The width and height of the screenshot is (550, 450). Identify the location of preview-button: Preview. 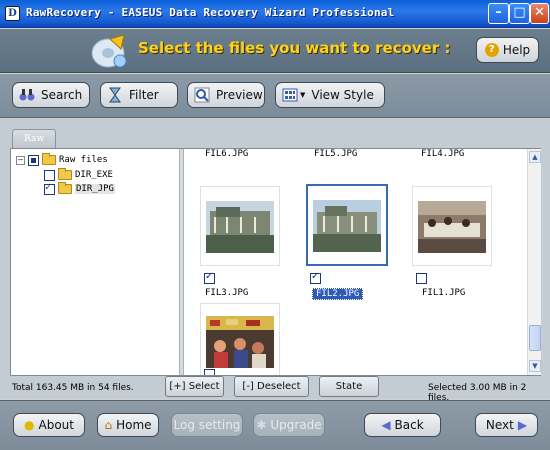
(226, 95).